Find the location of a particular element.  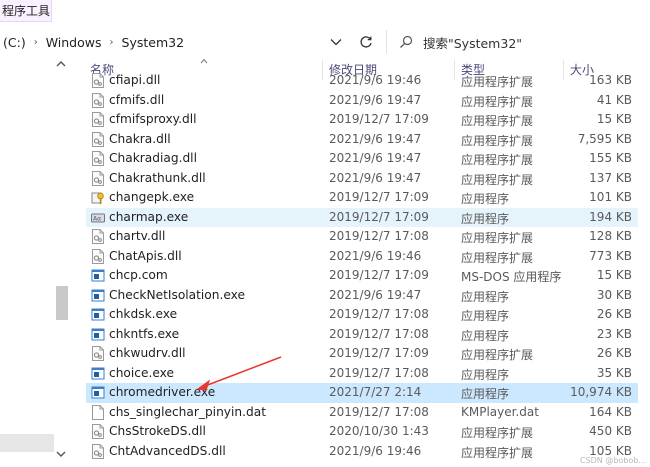

file-name: choice.exe is located at coordinates (141, 372).